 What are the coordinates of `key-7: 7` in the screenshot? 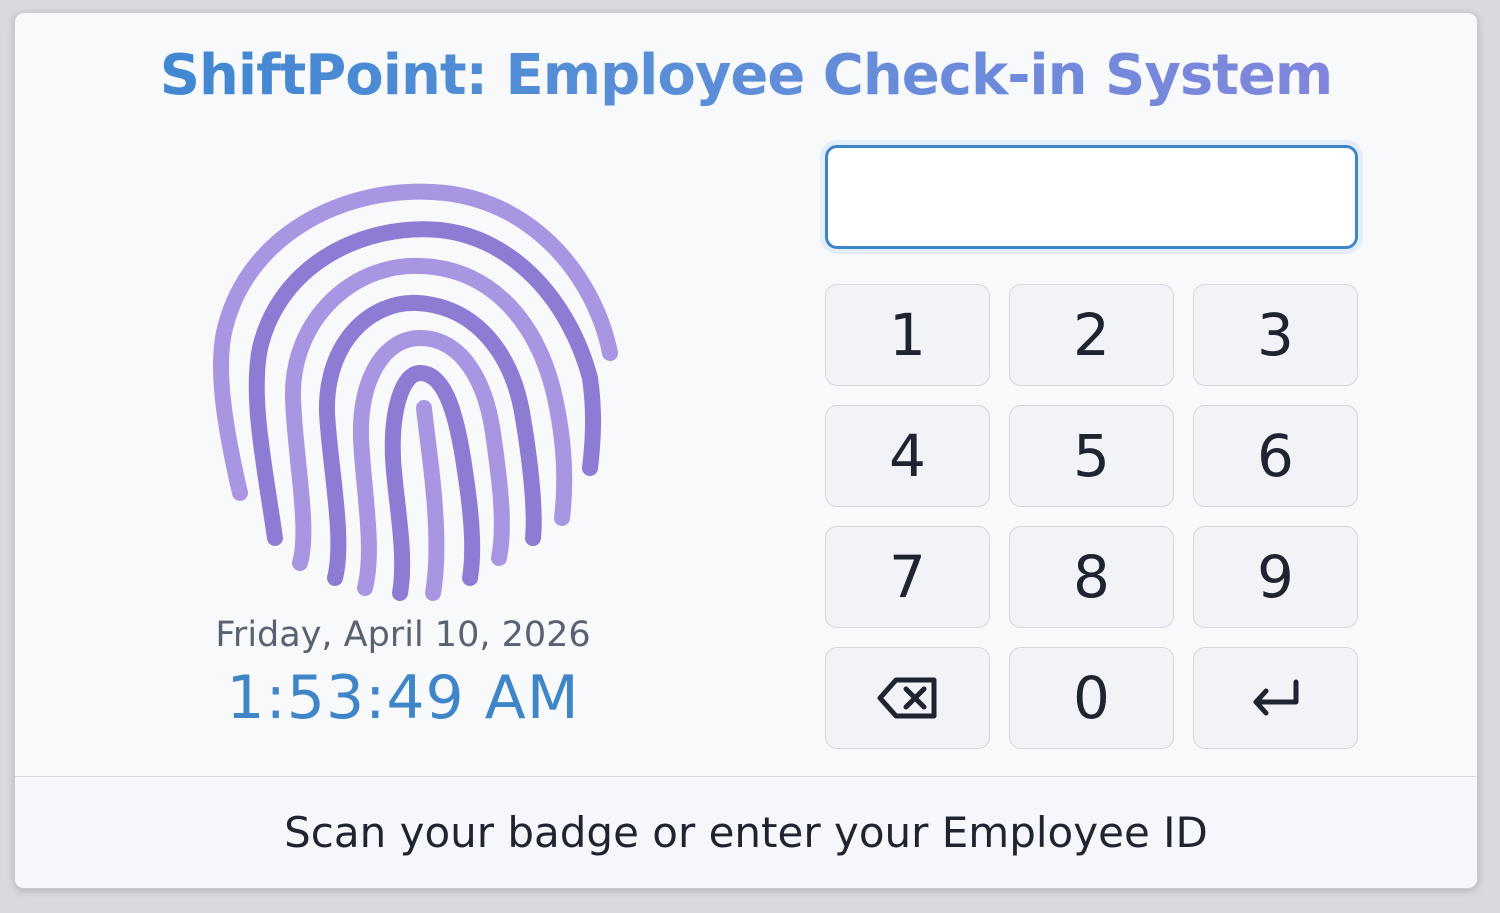 It's located at (907, 577).